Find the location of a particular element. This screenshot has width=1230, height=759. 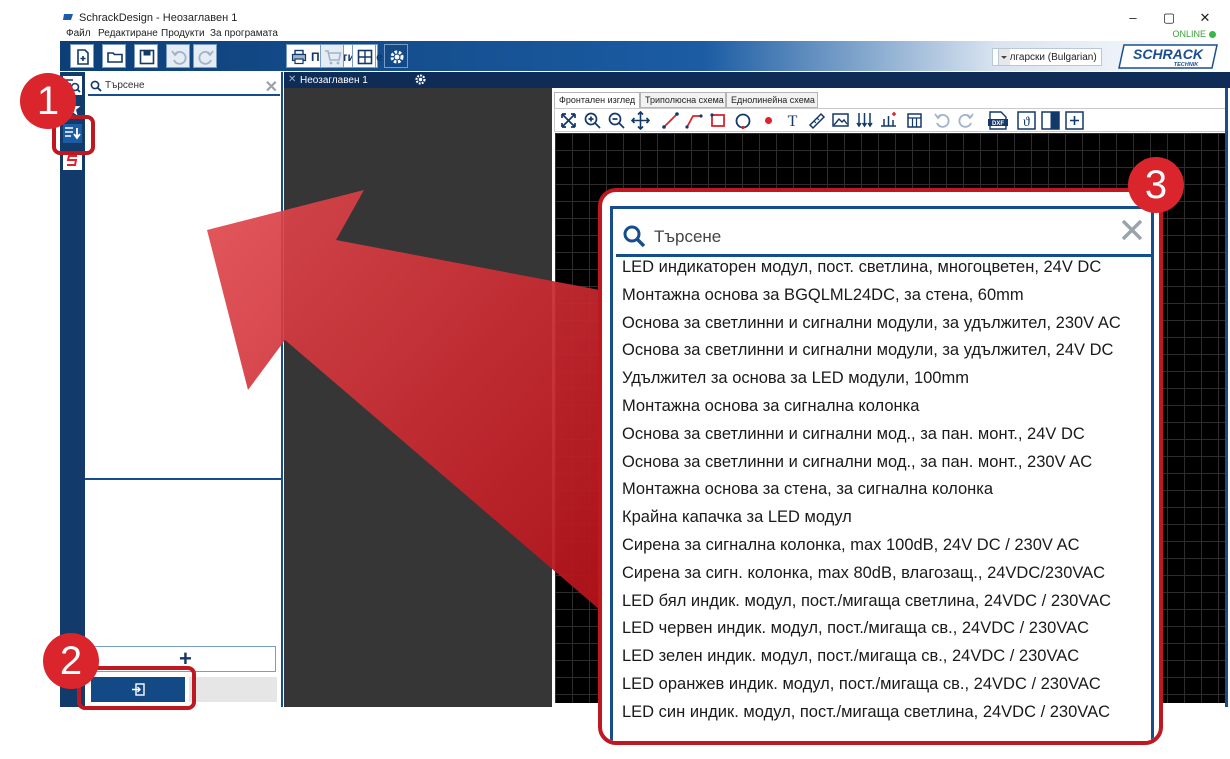

zoom-search-placeholder: Търсене is located at coordinates (688, 236).